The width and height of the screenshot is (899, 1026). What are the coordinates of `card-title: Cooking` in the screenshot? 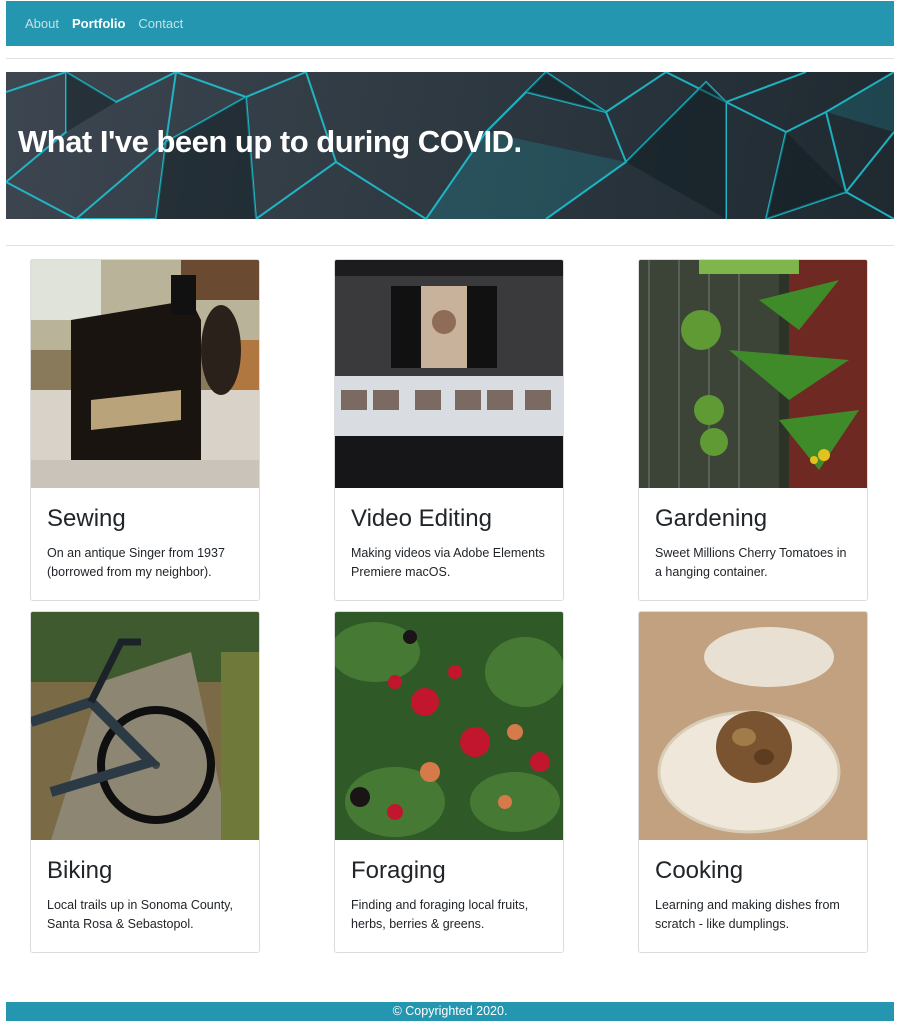 It's located at (699, 870).